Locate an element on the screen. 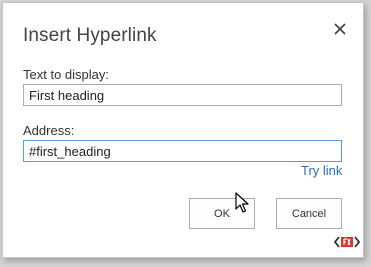  close-icon is located at coordinates (340, 29).